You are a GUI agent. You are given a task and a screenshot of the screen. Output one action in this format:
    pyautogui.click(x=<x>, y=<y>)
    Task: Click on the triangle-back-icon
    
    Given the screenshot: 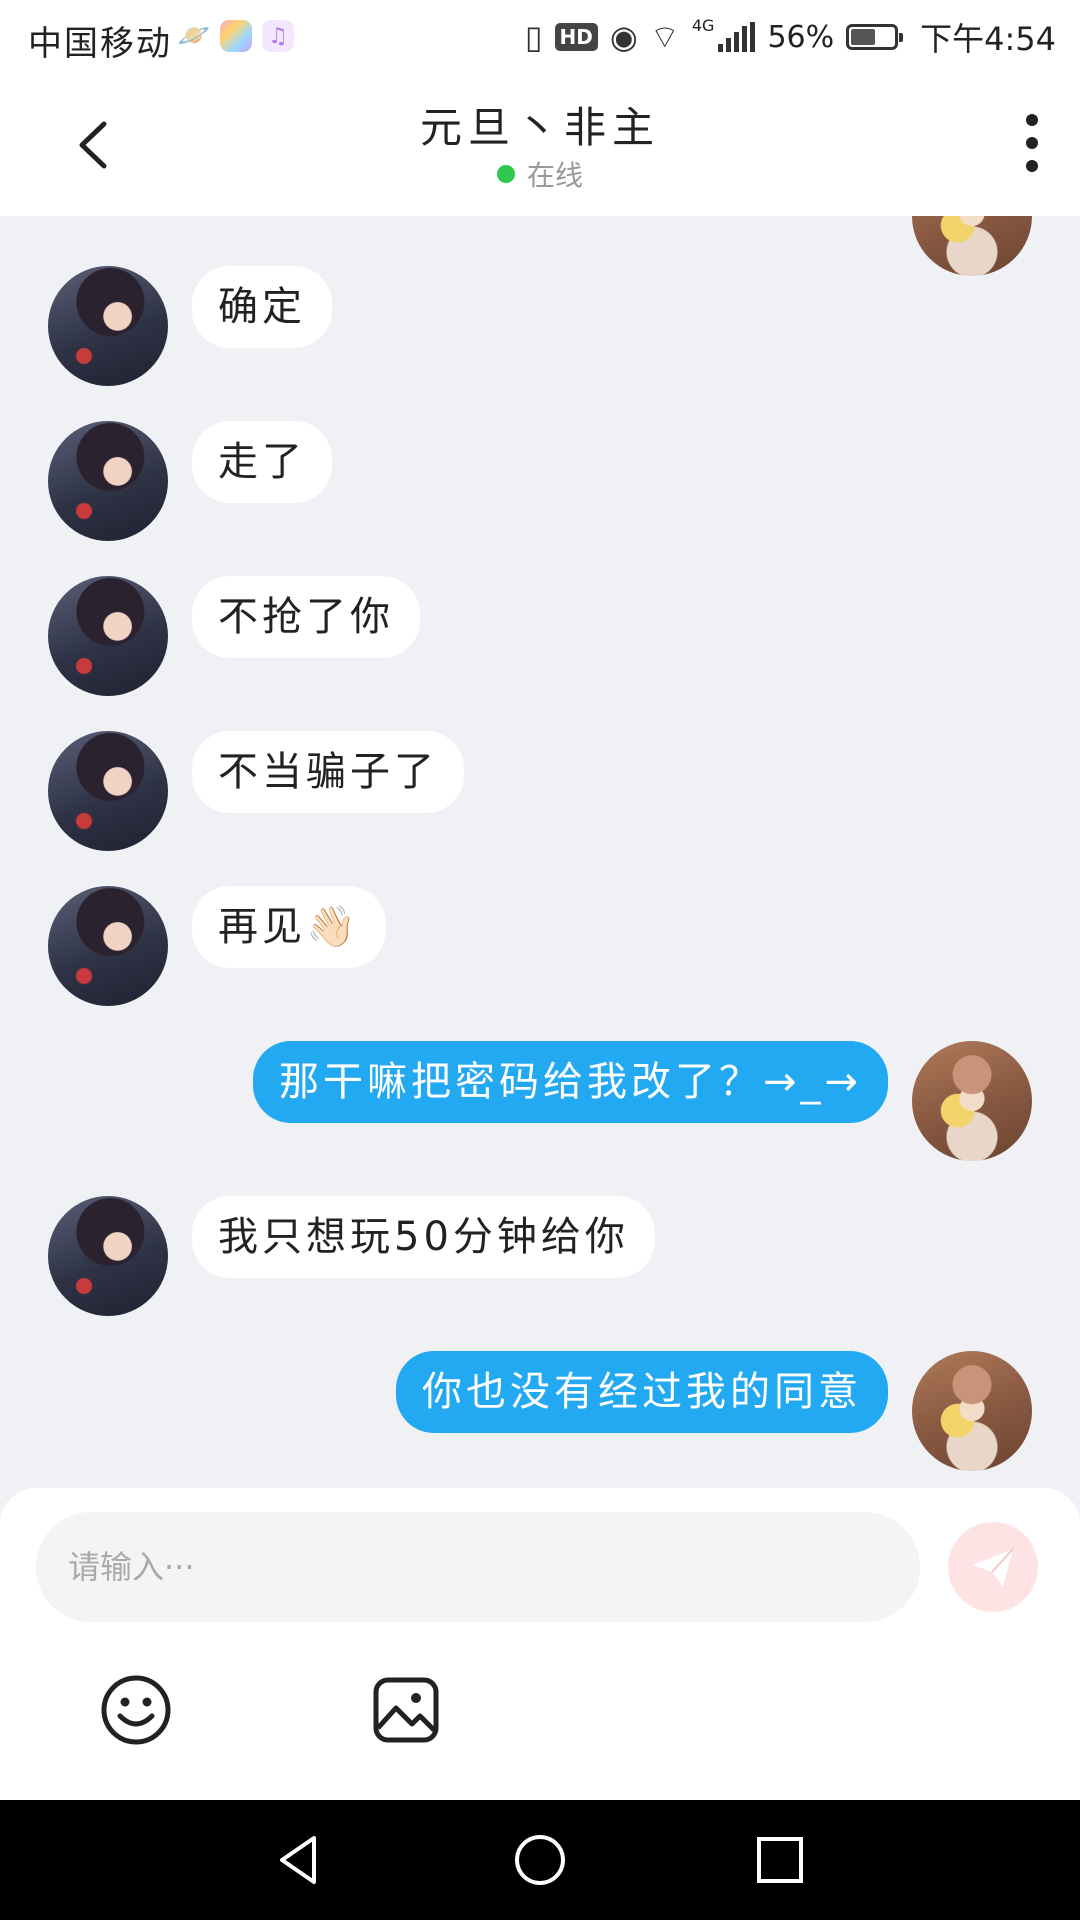 What is the action you would take?
    pyautogui.click(x=298, y=1860)
    